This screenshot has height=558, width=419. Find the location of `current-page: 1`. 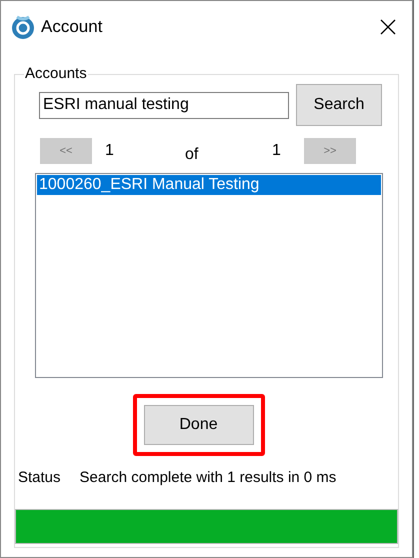

current-page: 1 is located at coordinates (110, 151).